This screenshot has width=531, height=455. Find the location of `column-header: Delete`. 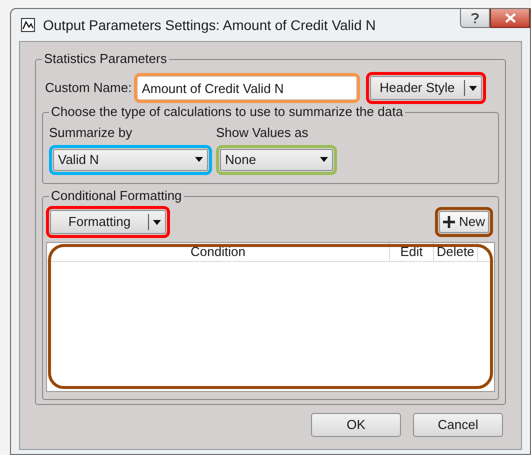

column-header: Delete is located at coordinates (456, 252).